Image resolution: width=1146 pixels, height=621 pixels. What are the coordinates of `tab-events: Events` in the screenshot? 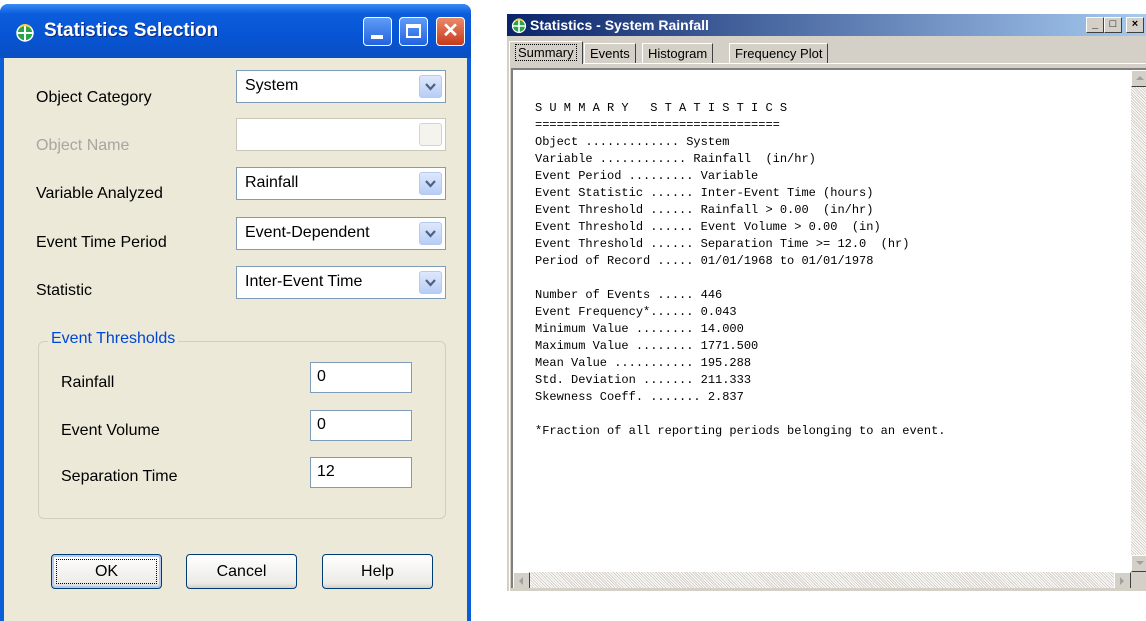 It's located at (610, 53).